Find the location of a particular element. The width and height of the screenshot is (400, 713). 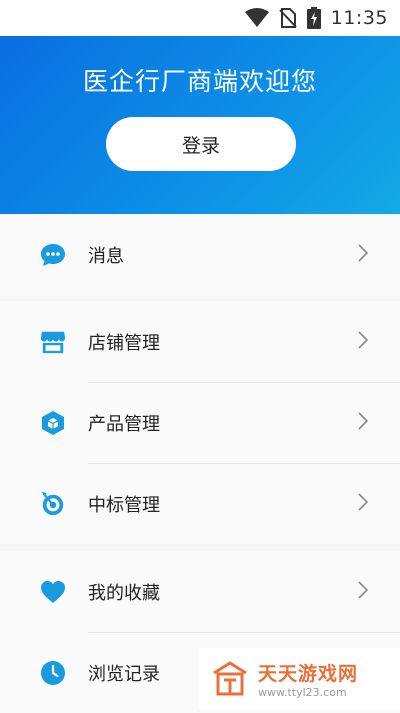

menu-item-messages: 消息 is located at coordinates (200, 254).